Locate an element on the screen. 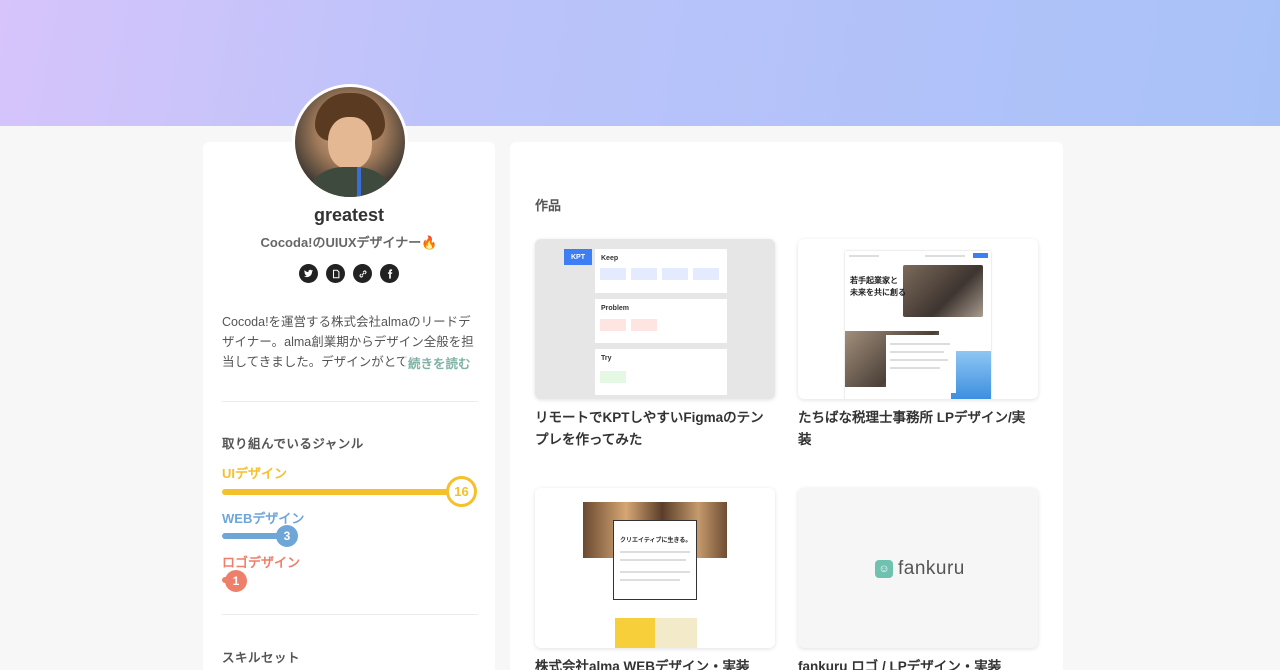  fankuru-logo: ☺ fankuru is located at coordinates (920, 569).